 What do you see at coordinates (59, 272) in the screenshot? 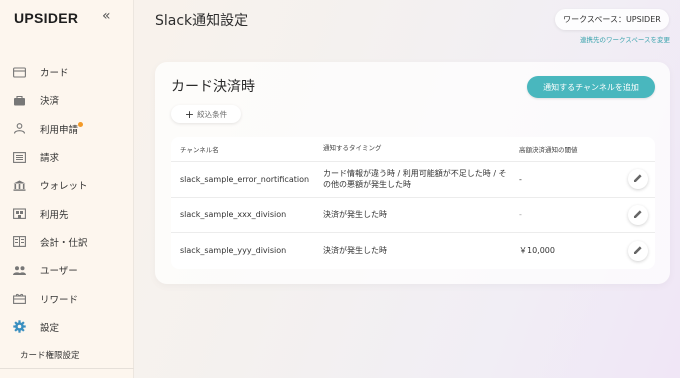
I see `sidebar-item-label: ユーザー` at bounding box center [59, 272].